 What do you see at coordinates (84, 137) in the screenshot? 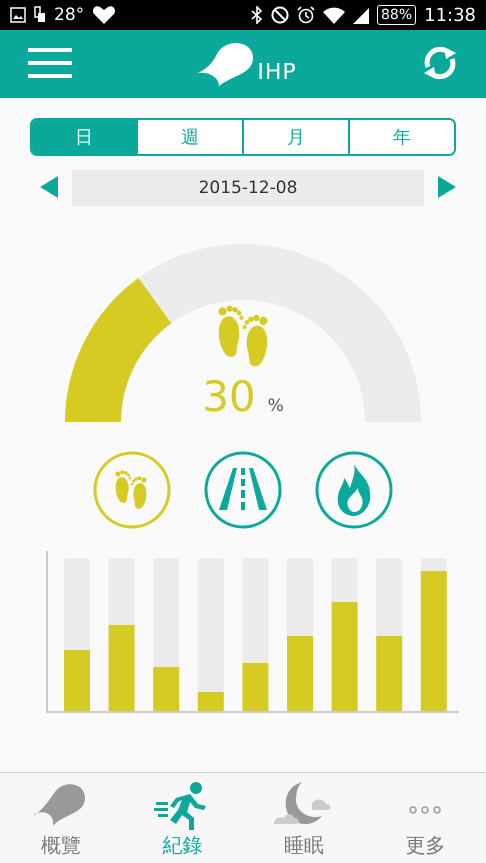
I see `period-tab: 日` at bounding box center [84, 137].